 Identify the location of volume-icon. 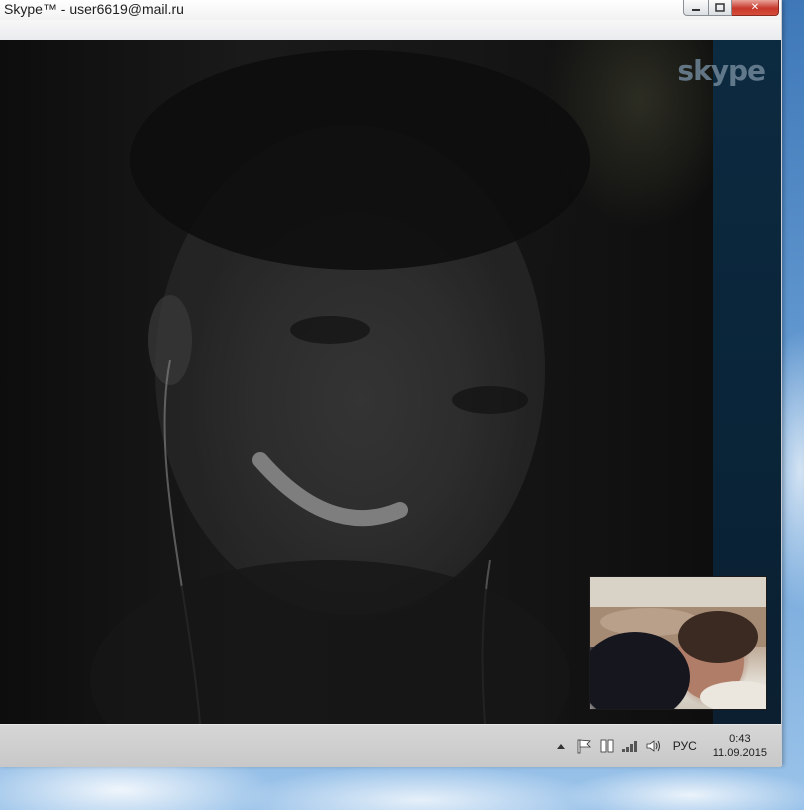
(653, 746).